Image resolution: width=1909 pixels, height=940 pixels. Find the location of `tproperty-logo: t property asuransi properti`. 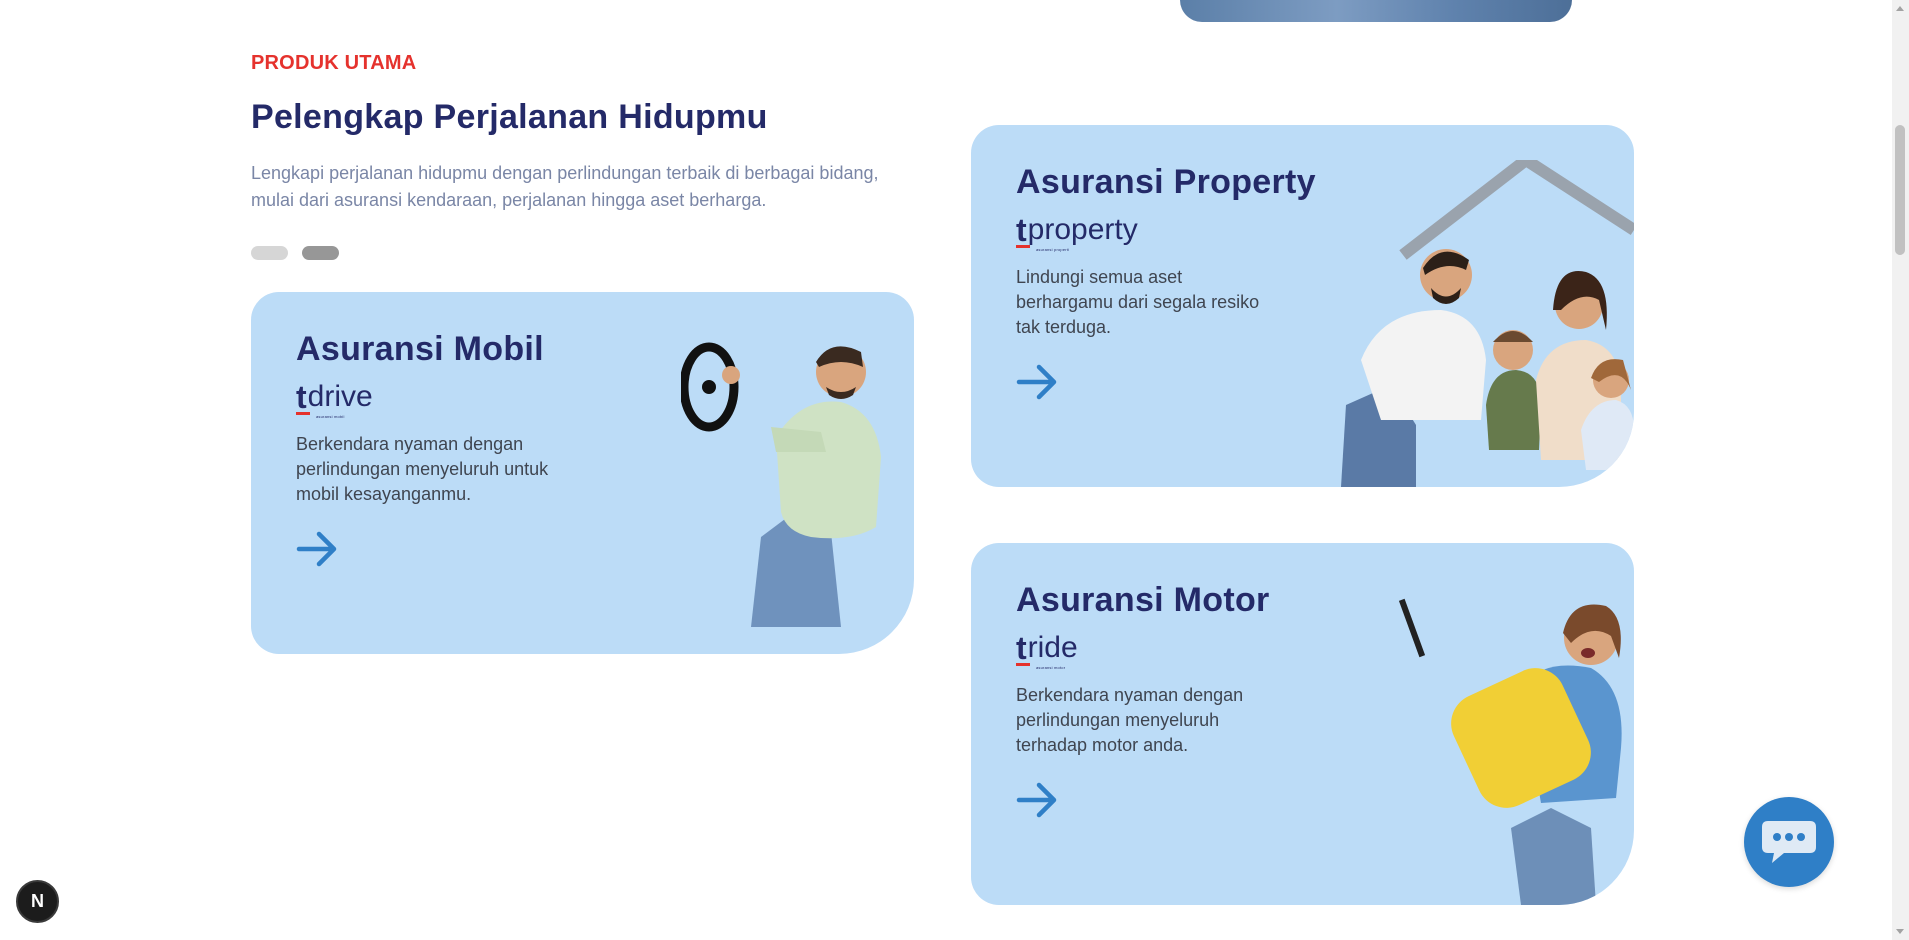

tproperty-logo: t property asuransi properti is located at coordinates (1077, 231).